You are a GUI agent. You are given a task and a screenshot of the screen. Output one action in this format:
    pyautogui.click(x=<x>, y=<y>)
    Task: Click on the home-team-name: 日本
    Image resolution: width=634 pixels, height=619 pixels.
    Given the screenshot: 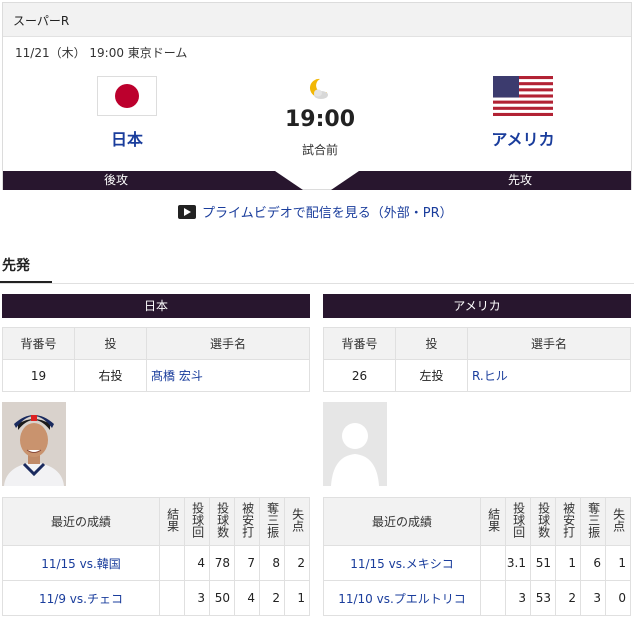 What is the action you would take?
    pyautogui.click(x=127, y=138)
    